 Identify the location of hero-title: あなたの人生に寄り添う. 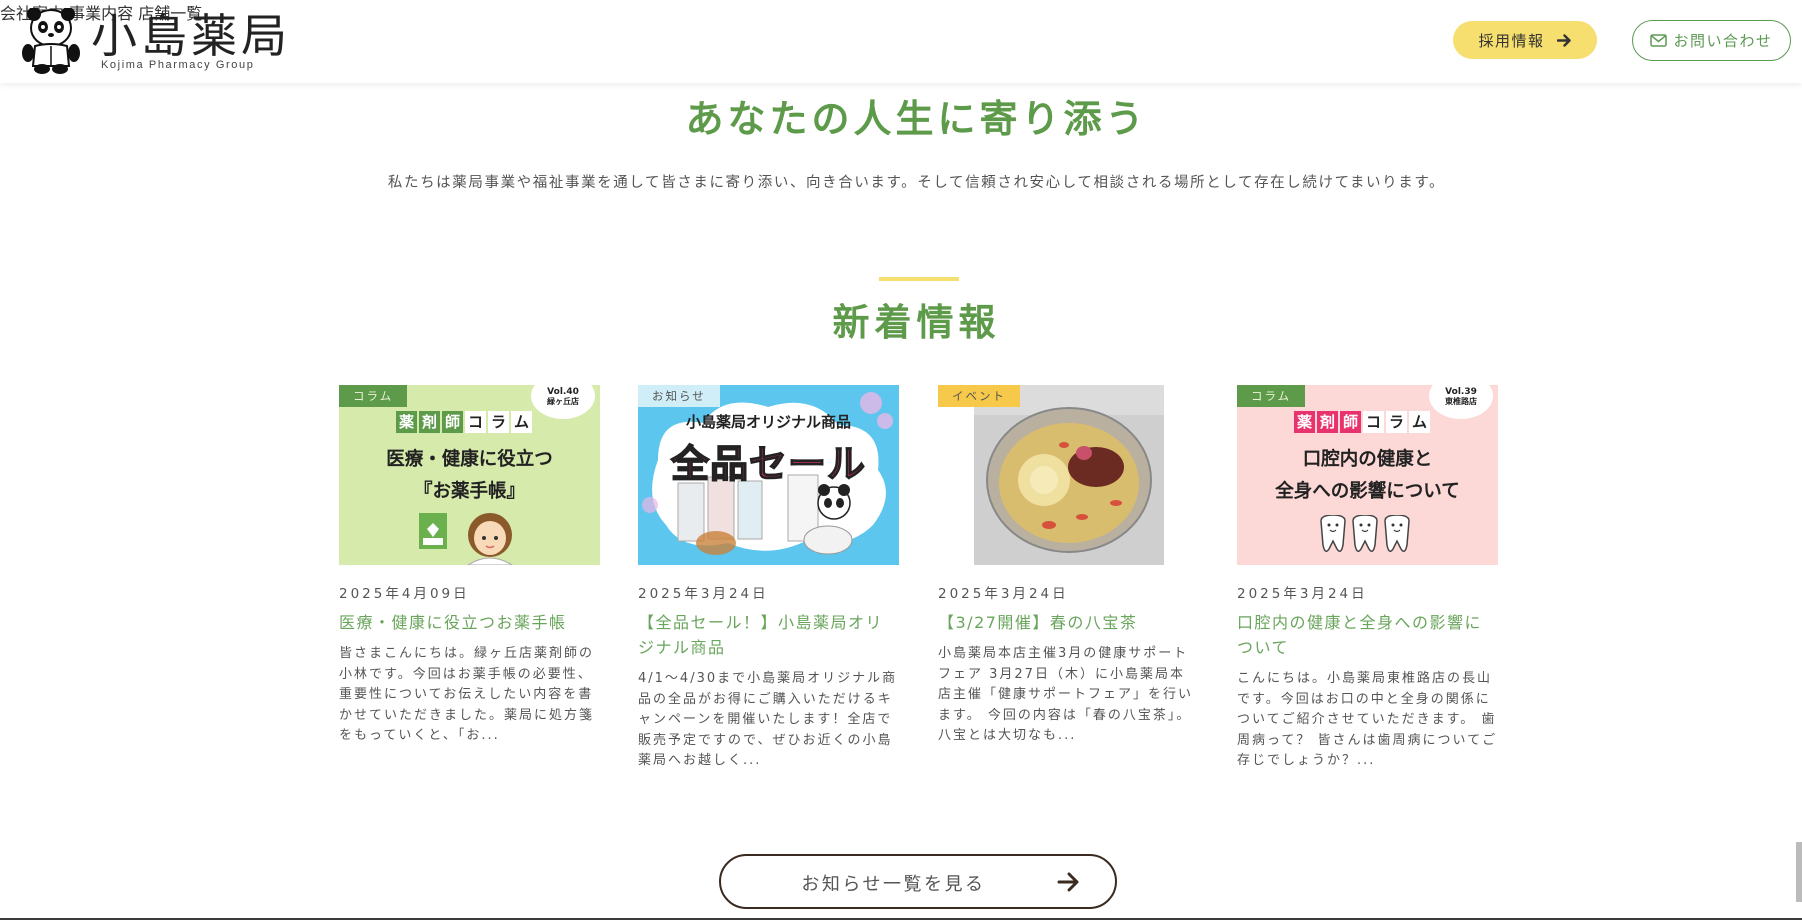
(916, 119).